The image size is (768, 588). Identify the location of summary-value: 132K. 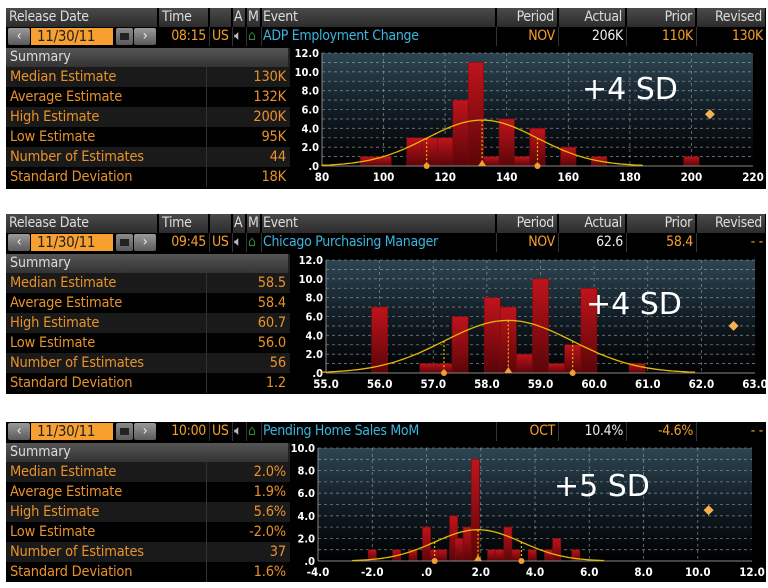
(246, 97).